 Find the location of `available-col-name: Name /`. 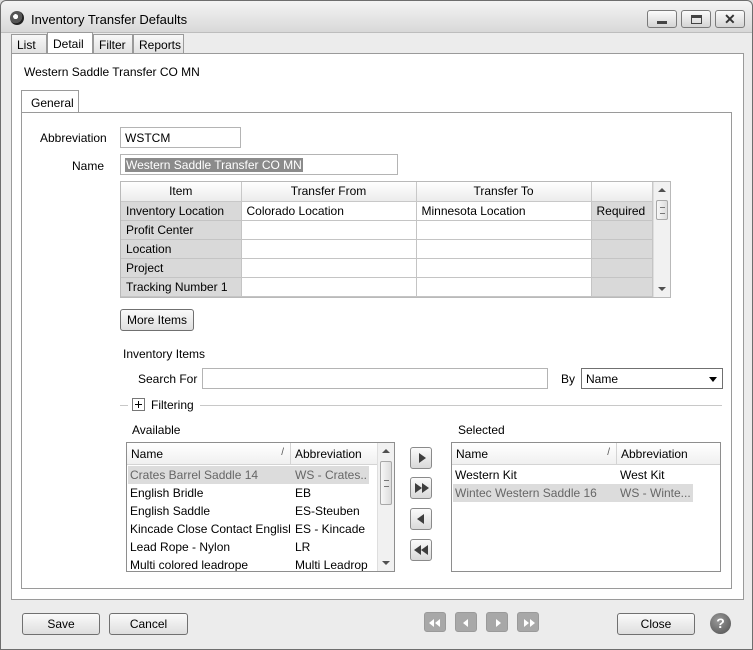

available-col-name: Name / is located at coordinates (209, 454).